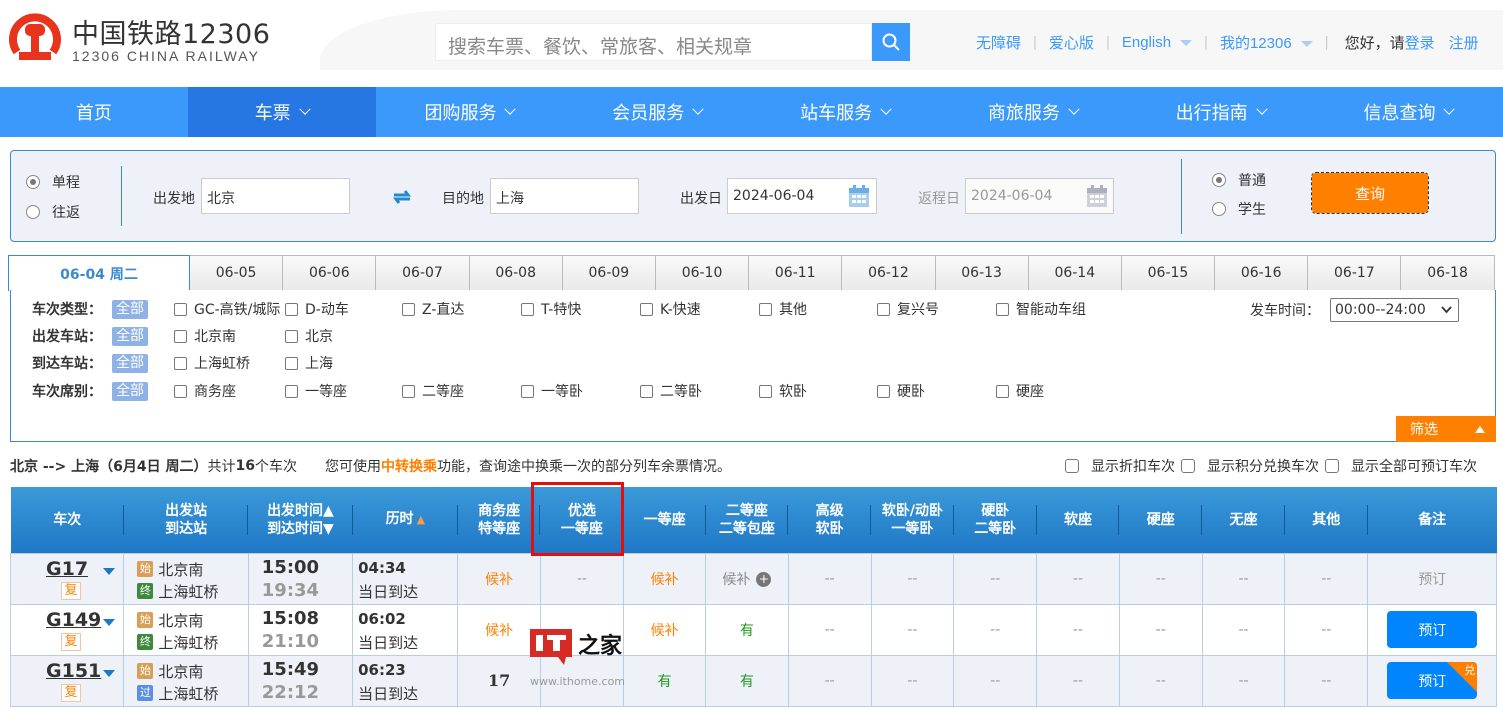  What do you see at coordinates (702, 273) in the screenshot?
I see `date-tab: 06-10` at bounding box center [702, 273].